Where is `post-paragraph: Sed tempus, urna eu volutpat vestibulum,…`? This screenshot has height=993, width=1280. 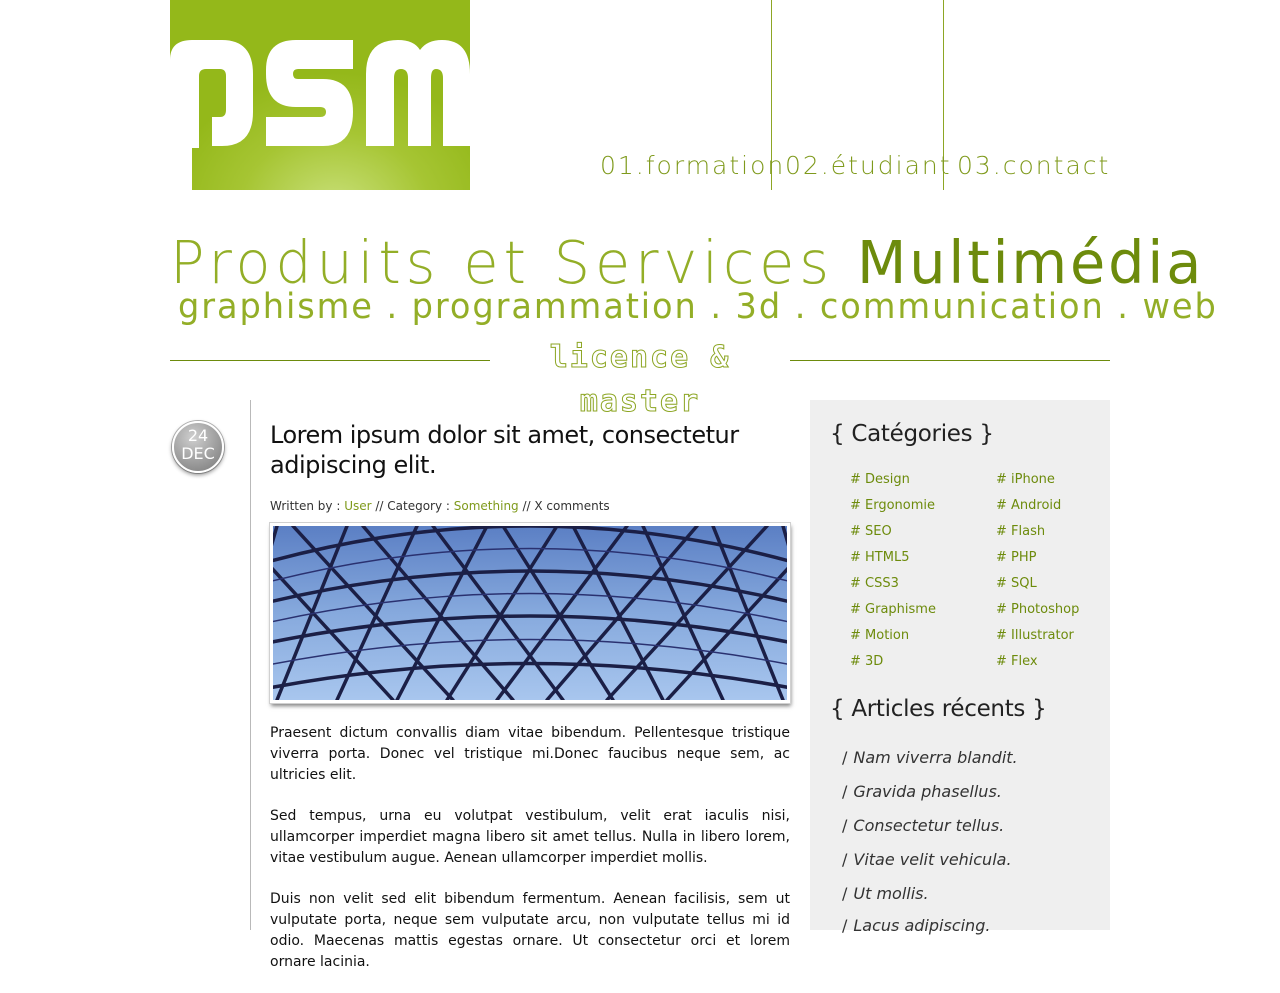
post-paragraph: Sed tempus, urna eu volutpat vestibulum,… is located at coordinates (530, 837).